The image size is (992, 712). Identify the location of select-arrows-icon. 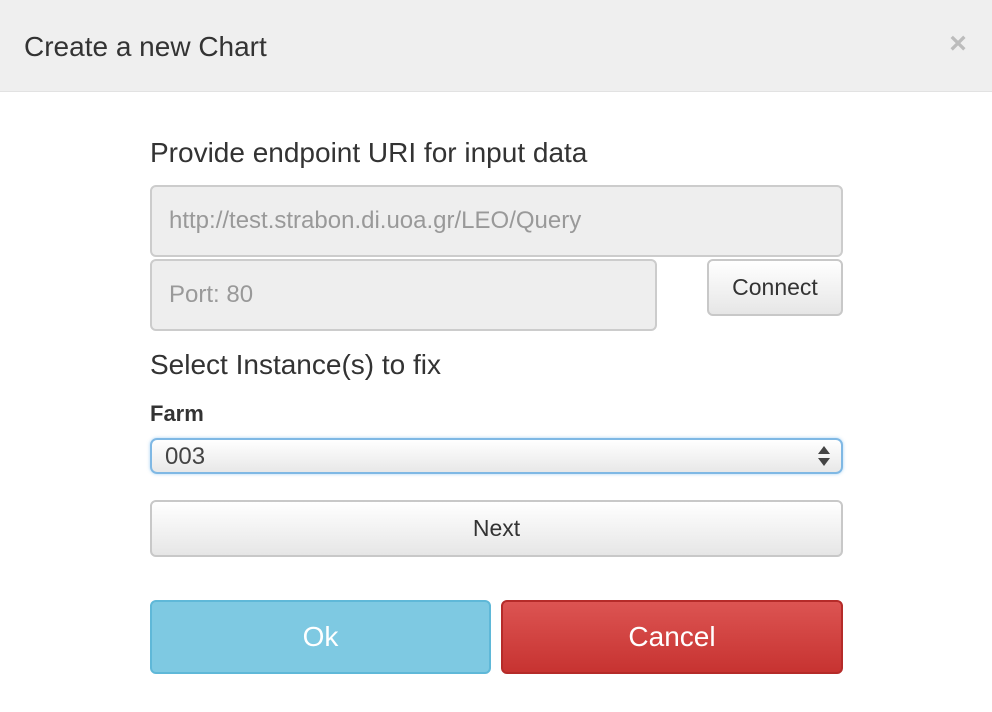
(824, 456).